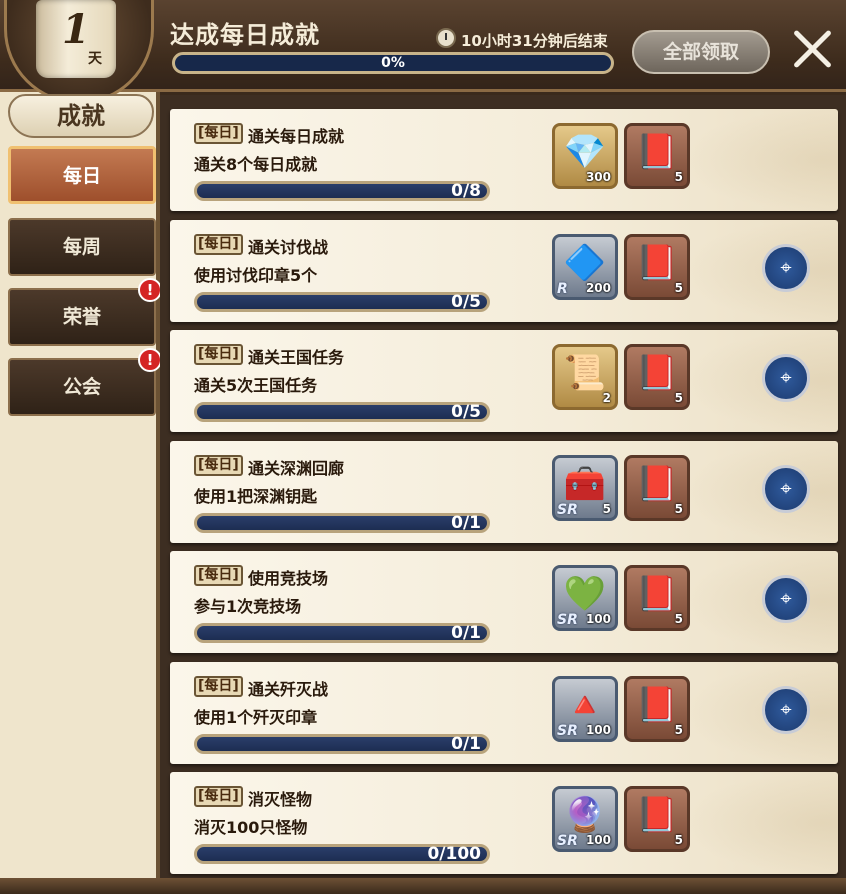 The image size is (846, 894). Describe the element at coordinates (504, 602) in the screenshot. I see `quest-card: [每日] 使用竞技场 参与1次竞技场 0/1 💚 SR 100 📕 5 ⌖` at that location.